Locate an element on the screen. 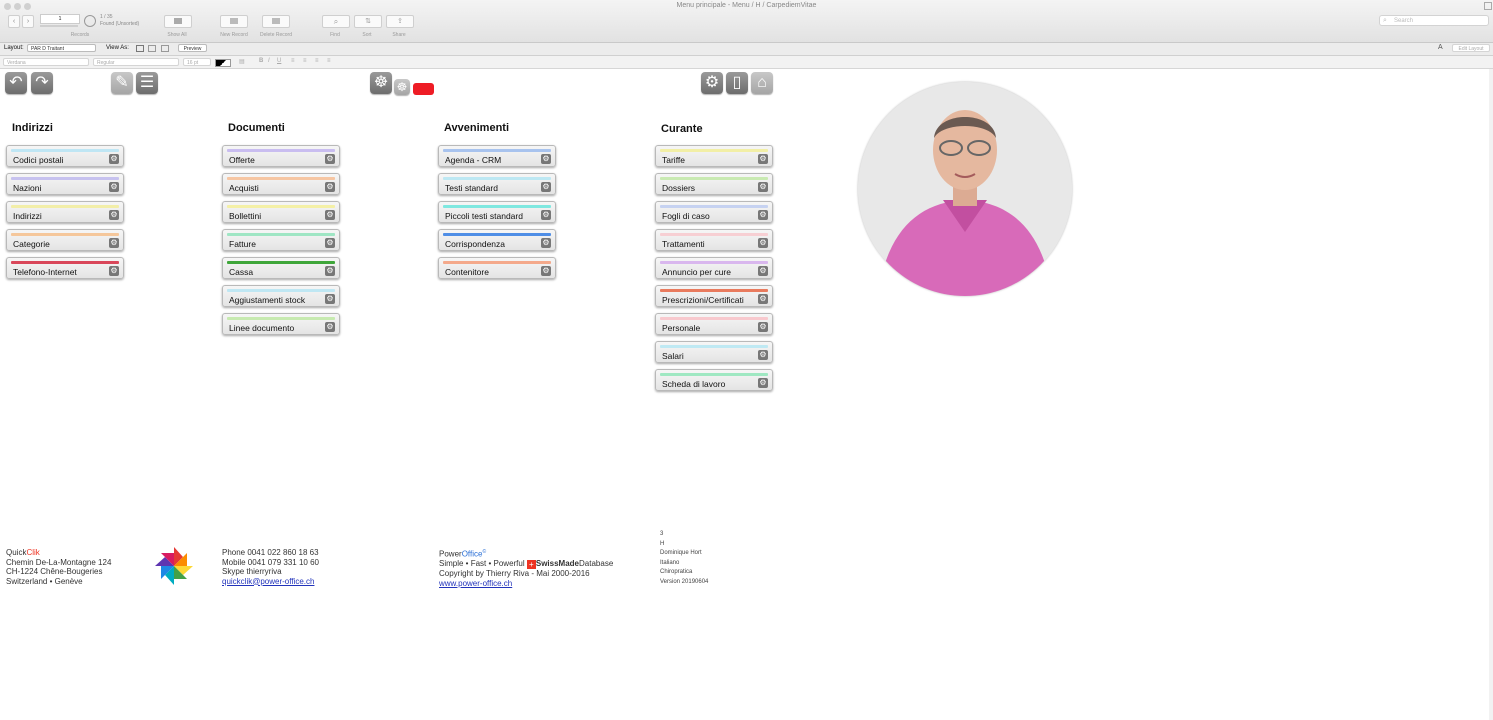 The image size is (1493, 720). menu-button-trattamenti: Trattamenti ⚙ is located at coordinates (714, 240).